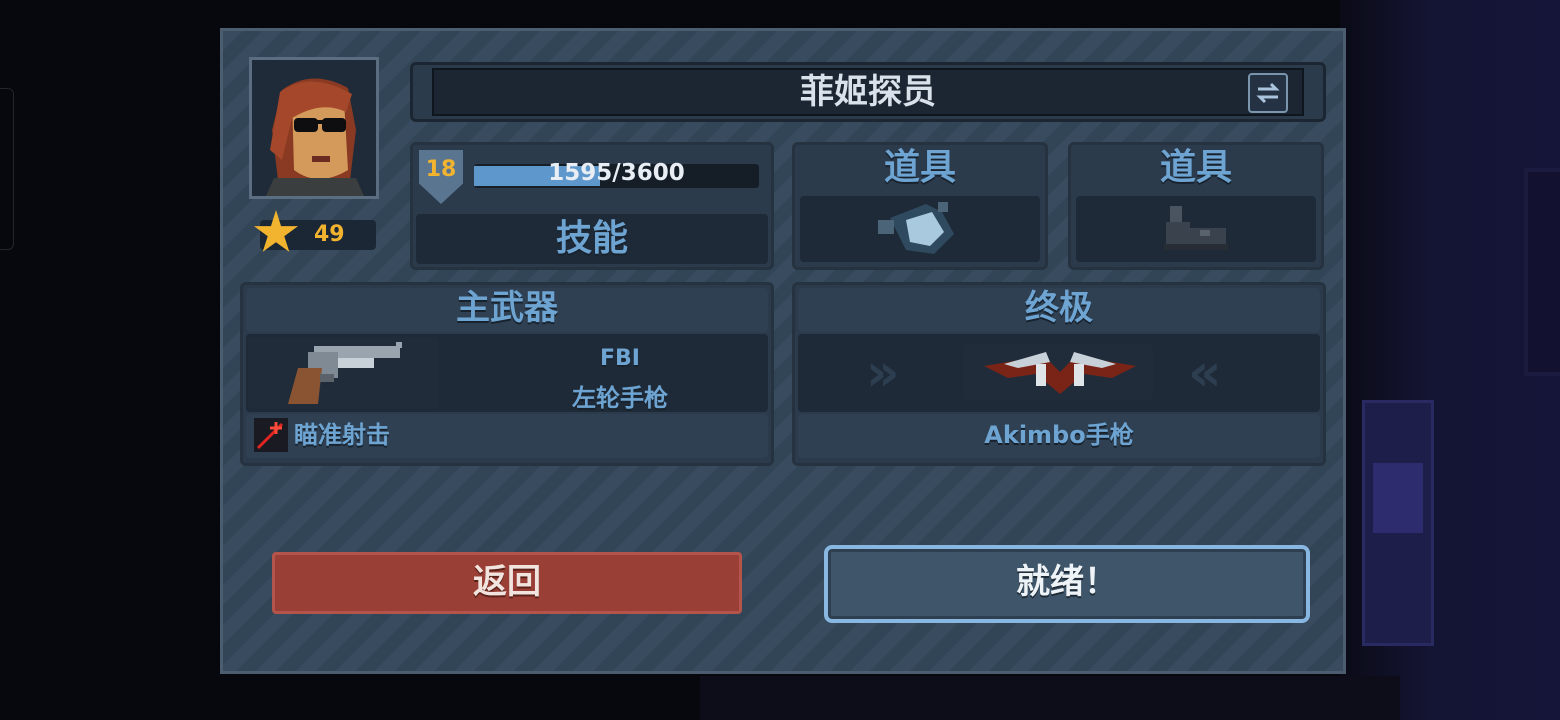  What do you see at coordinates (620, 398) in the screenshot?
I see `primary-weapon-name: 左轮手枪` at bounding box center [620, 398].